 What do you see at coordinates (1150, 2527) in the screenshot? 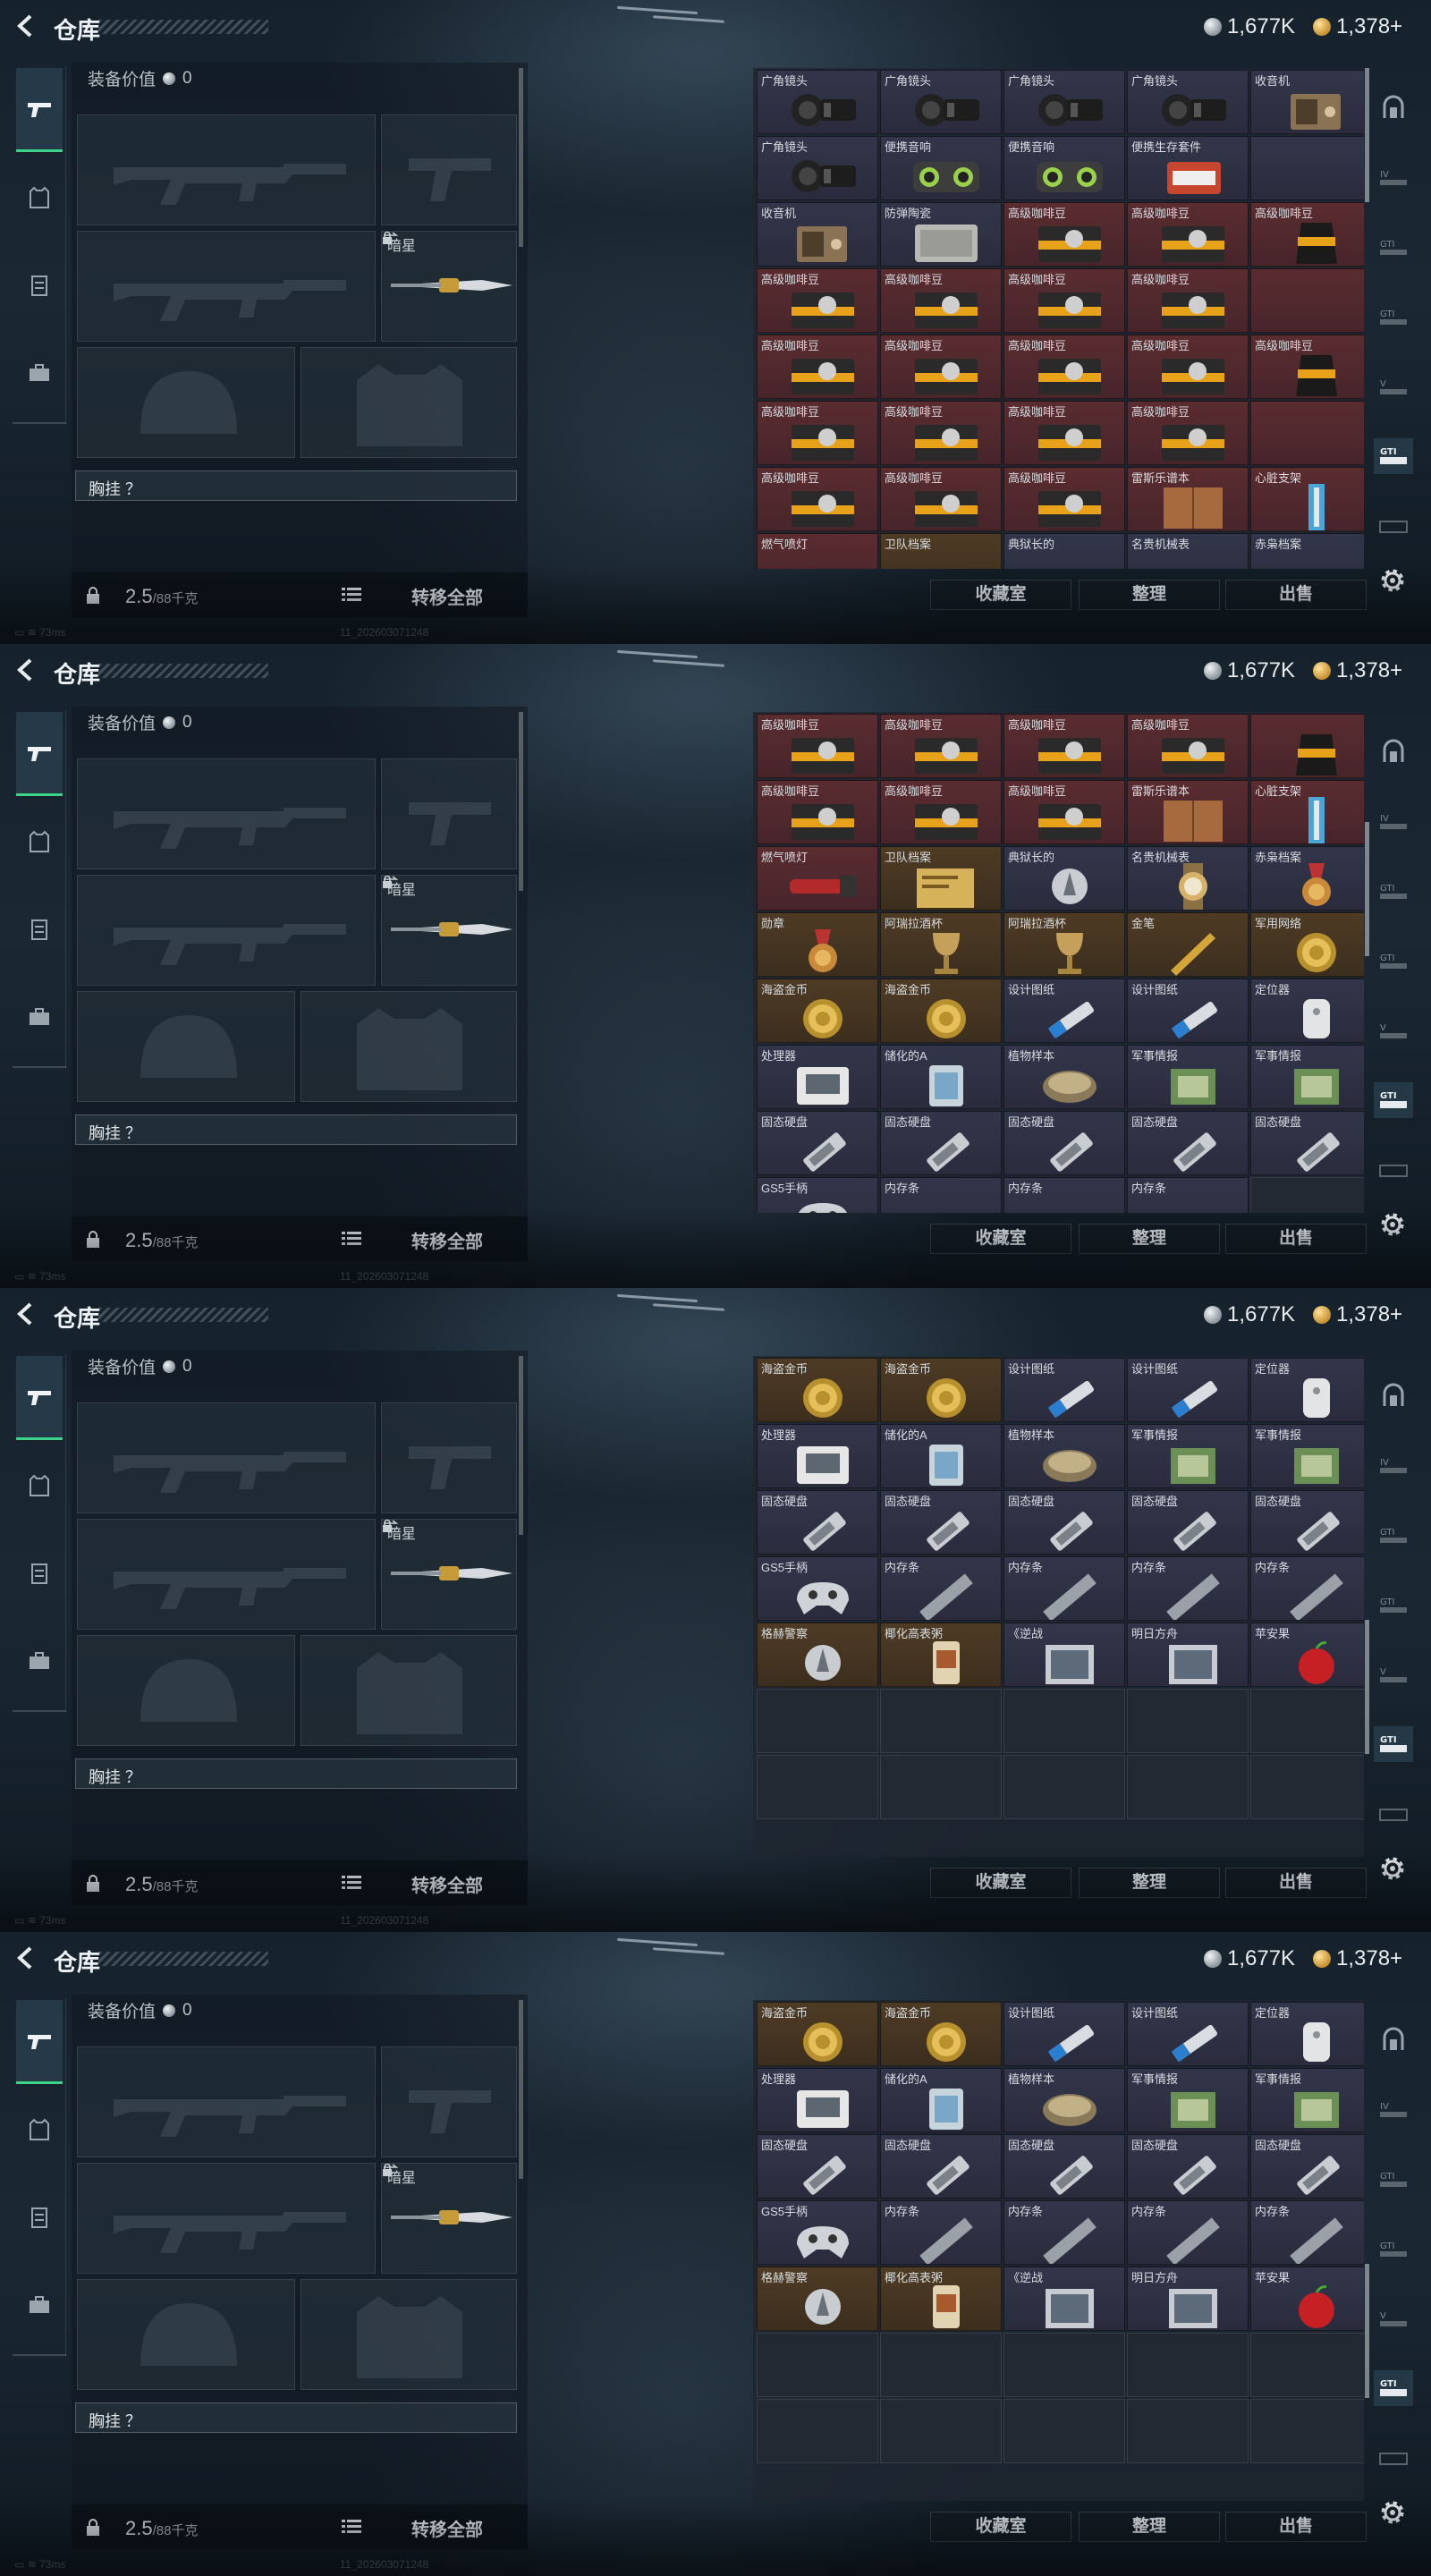
I see `sort-button: 整理` at bounding box center [1150, 2527].